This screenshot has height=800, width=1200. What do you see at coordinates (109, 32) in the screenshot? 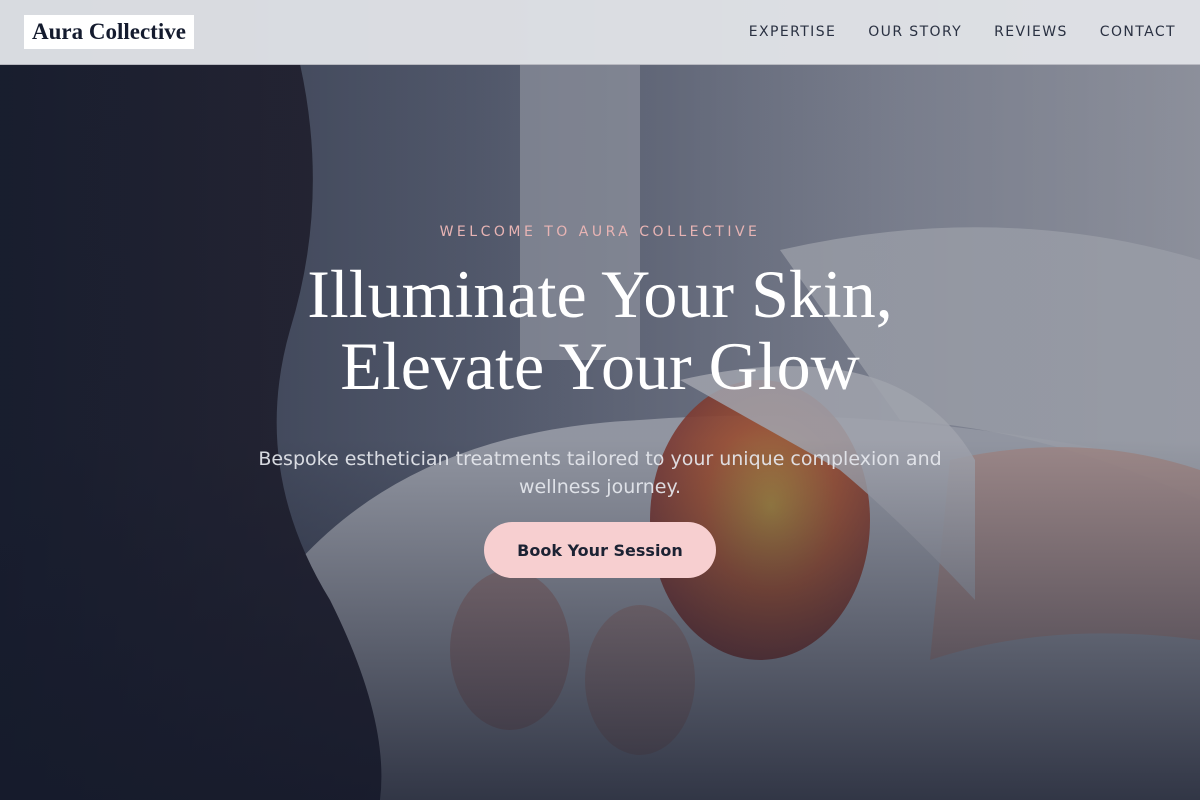
I see `brand-logo: Aura Collective` at bounding box center [109, 32].